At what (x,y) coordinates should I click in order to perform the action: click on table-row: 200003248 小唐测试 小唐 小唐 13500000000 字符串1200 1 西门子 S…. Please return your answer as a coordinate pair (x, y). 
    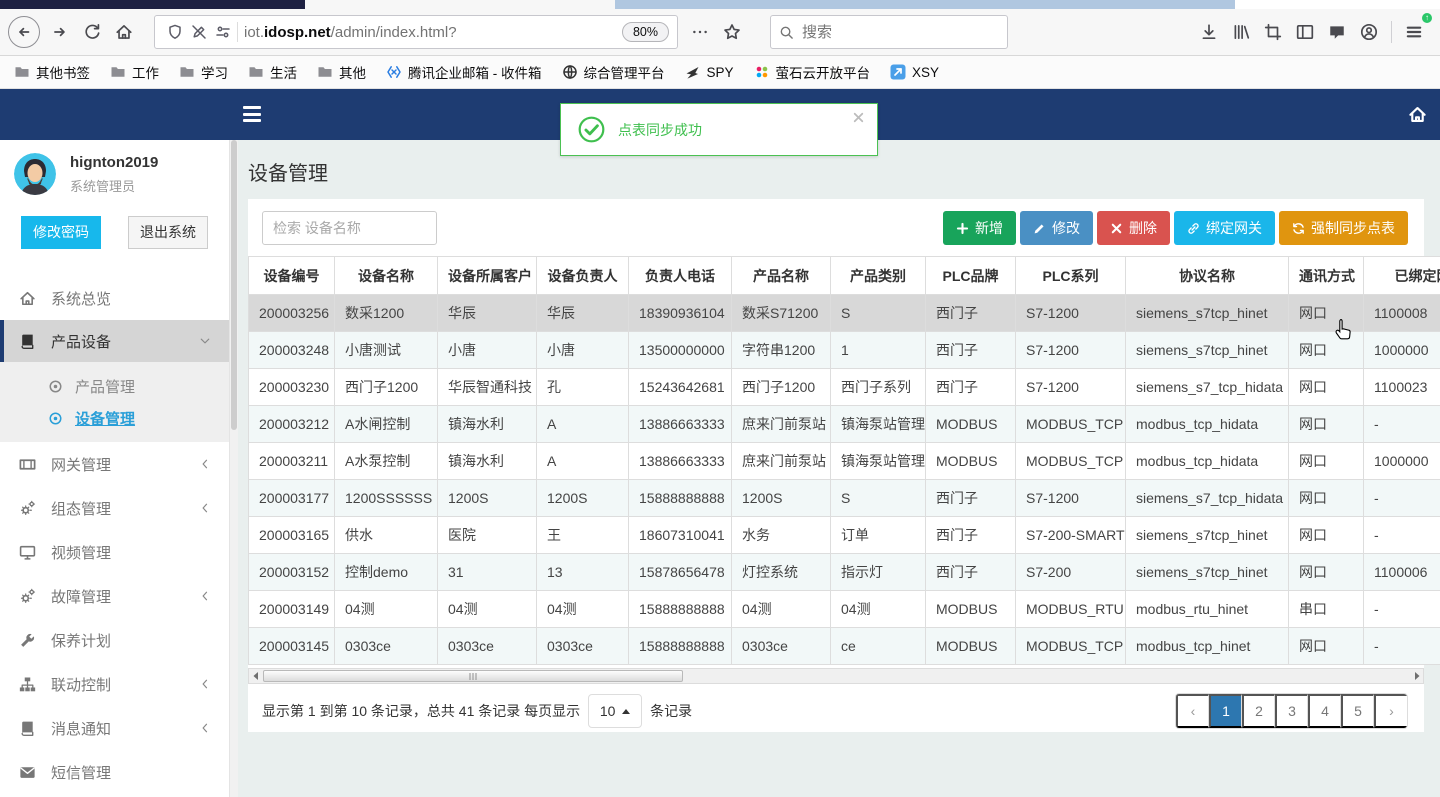
    Looking at the image, I should click on (844, 350).